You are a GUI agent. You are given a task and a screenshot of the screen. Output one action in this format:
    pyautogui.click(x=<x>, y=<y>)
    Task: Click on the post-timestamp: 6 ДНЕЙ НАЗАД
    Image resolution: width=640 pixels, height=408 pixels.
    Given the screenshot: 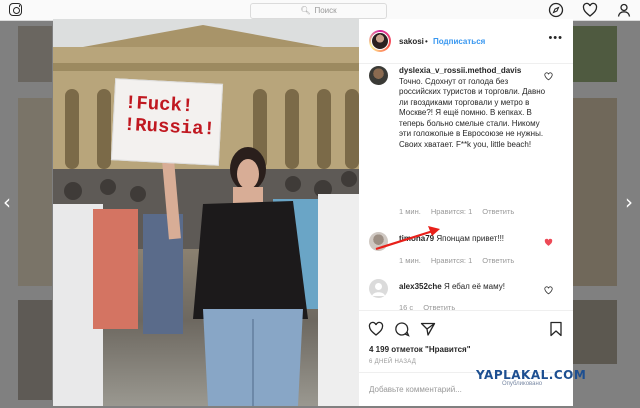 What is the action you would take?
    pyautogui.click(x=393, y=362)
    